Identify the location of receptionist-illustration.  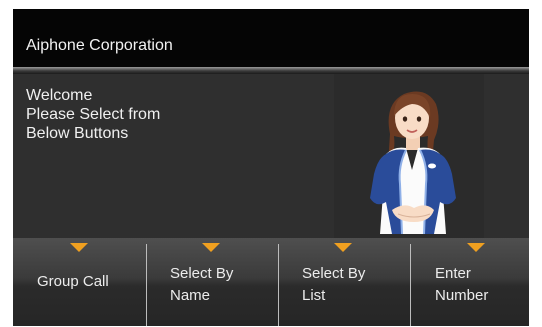
(409, 156).